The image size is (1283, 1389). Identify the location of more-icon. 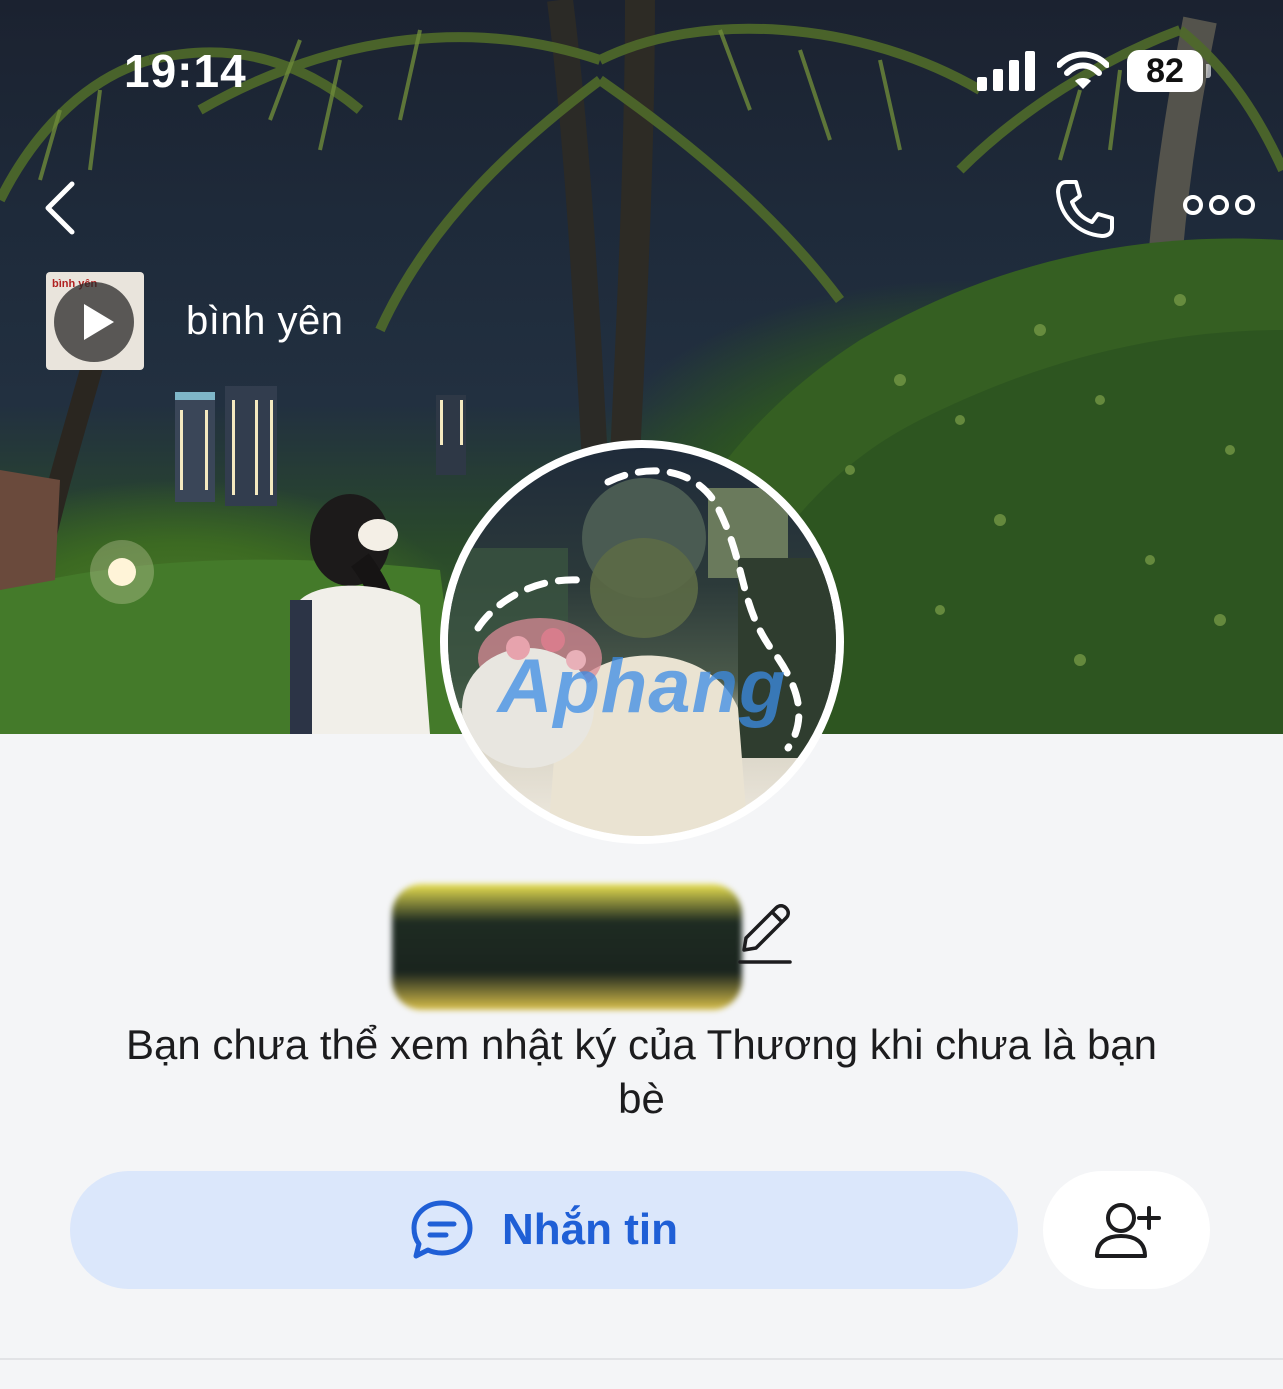
(1219, 205).